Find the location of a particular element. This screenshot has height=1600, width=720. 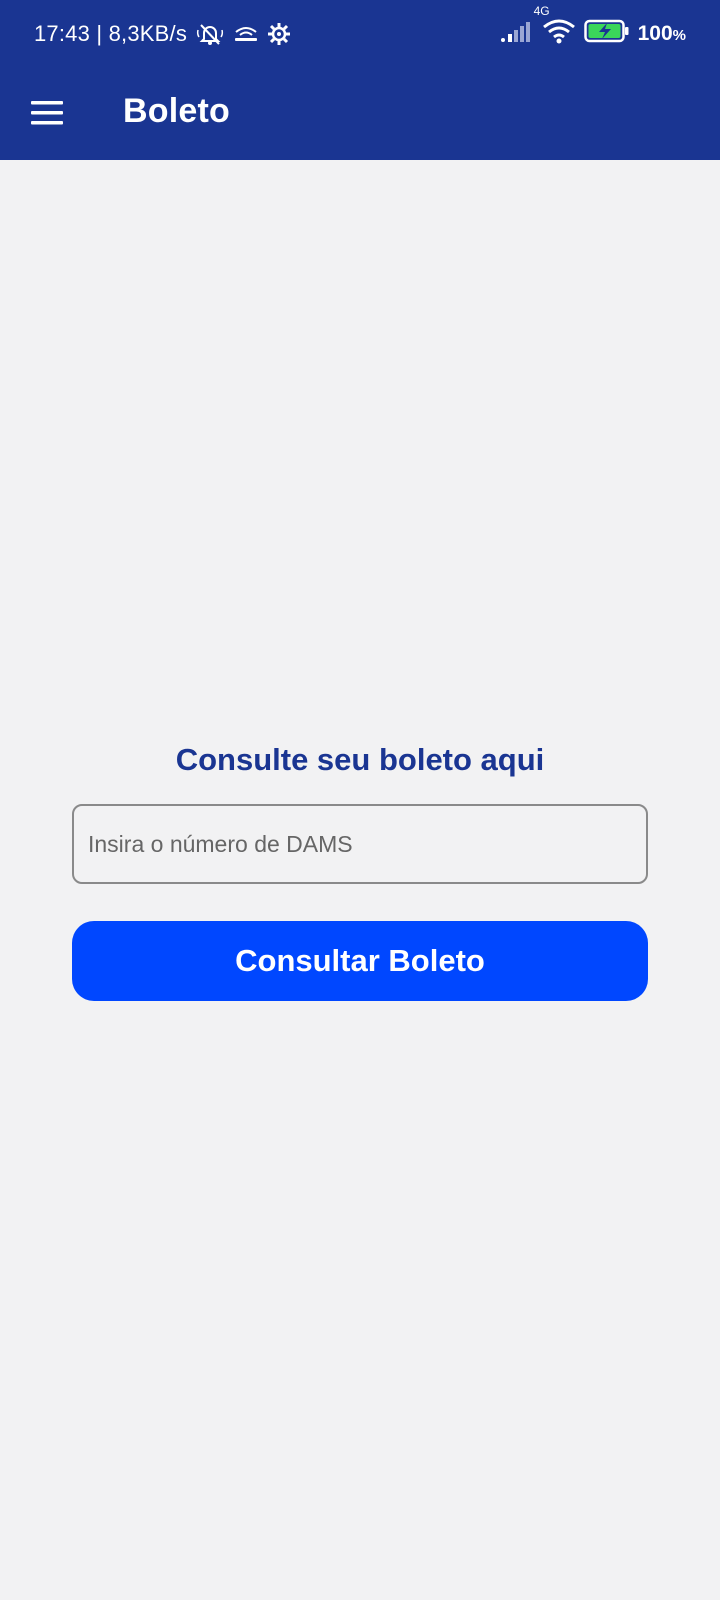

status-right: 4G 100% is located at coordinates (588, 27).